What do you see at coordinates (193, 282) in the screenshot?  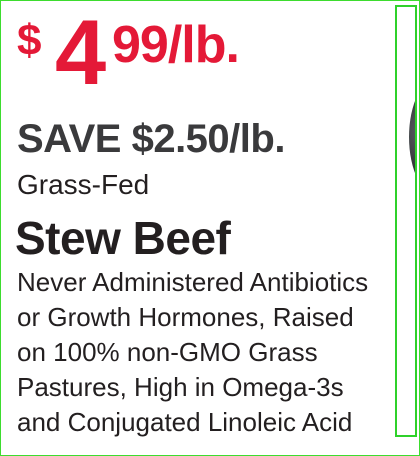 I see `details-line: Never Administered Antibiotics` at bounding box center [193, 282].